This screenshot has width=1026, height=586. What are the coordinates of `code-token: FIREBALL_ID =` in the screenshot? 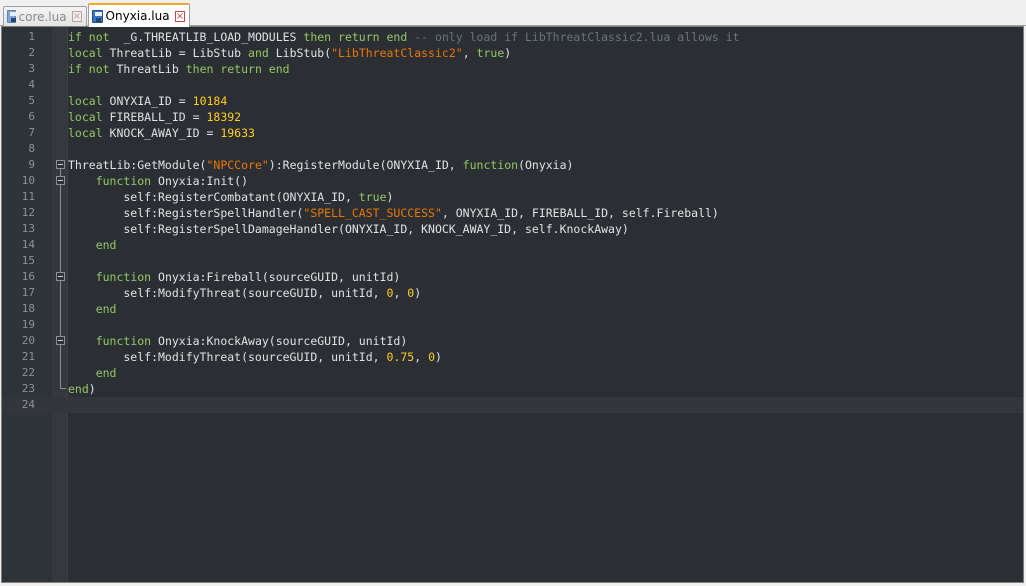 It's located at (154, 117).